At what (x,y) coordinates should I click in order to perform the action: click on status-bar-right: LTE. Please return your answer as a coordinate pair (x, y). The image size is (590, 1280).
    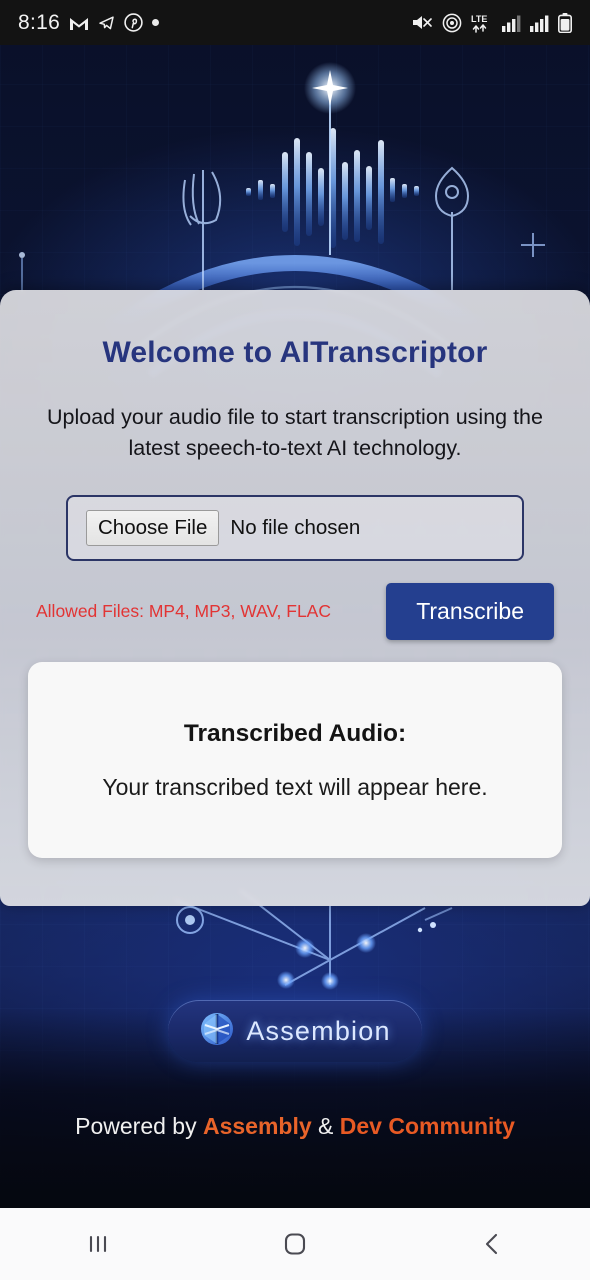
    Looking at the image, I should click on (491, 22).